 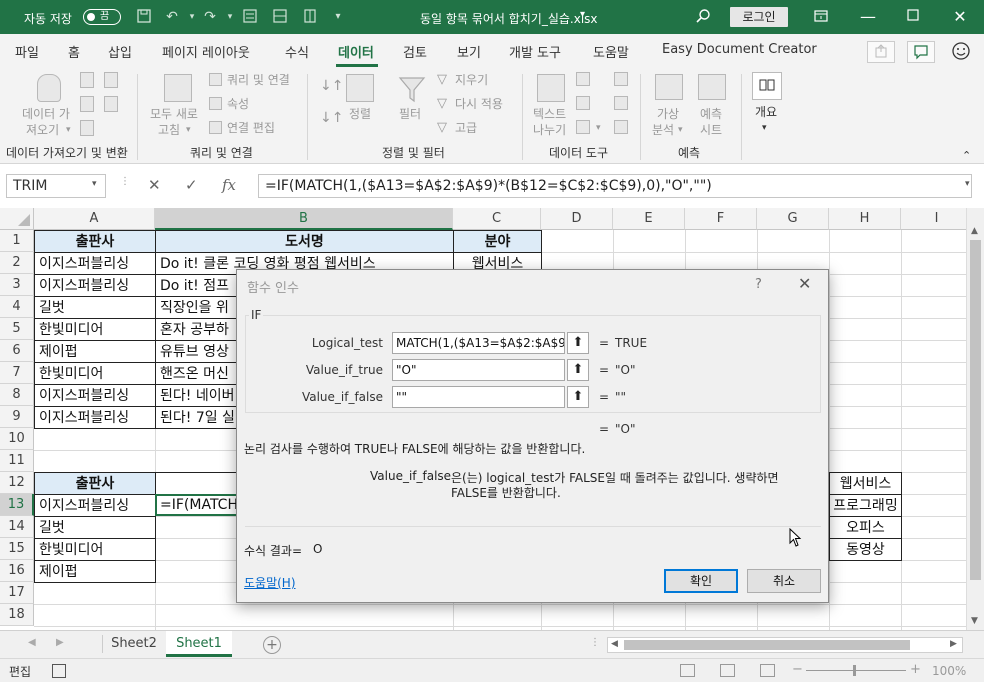 What do you see at coordinates (767, 645) in the screenshot?
I see `hscroll-thumb` at bounding box center [767, 645].